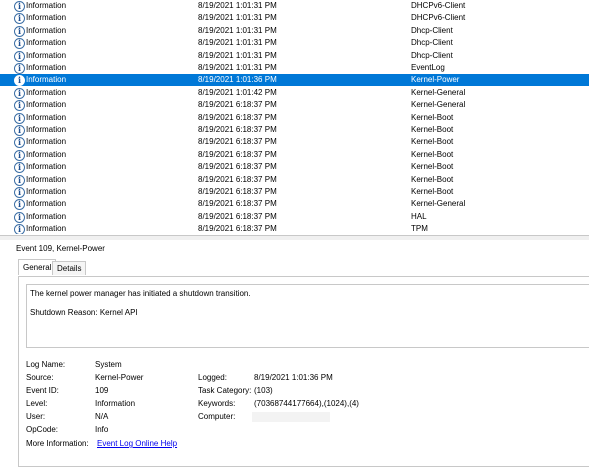  I want to click on user-label: User:, so click(36, 416).